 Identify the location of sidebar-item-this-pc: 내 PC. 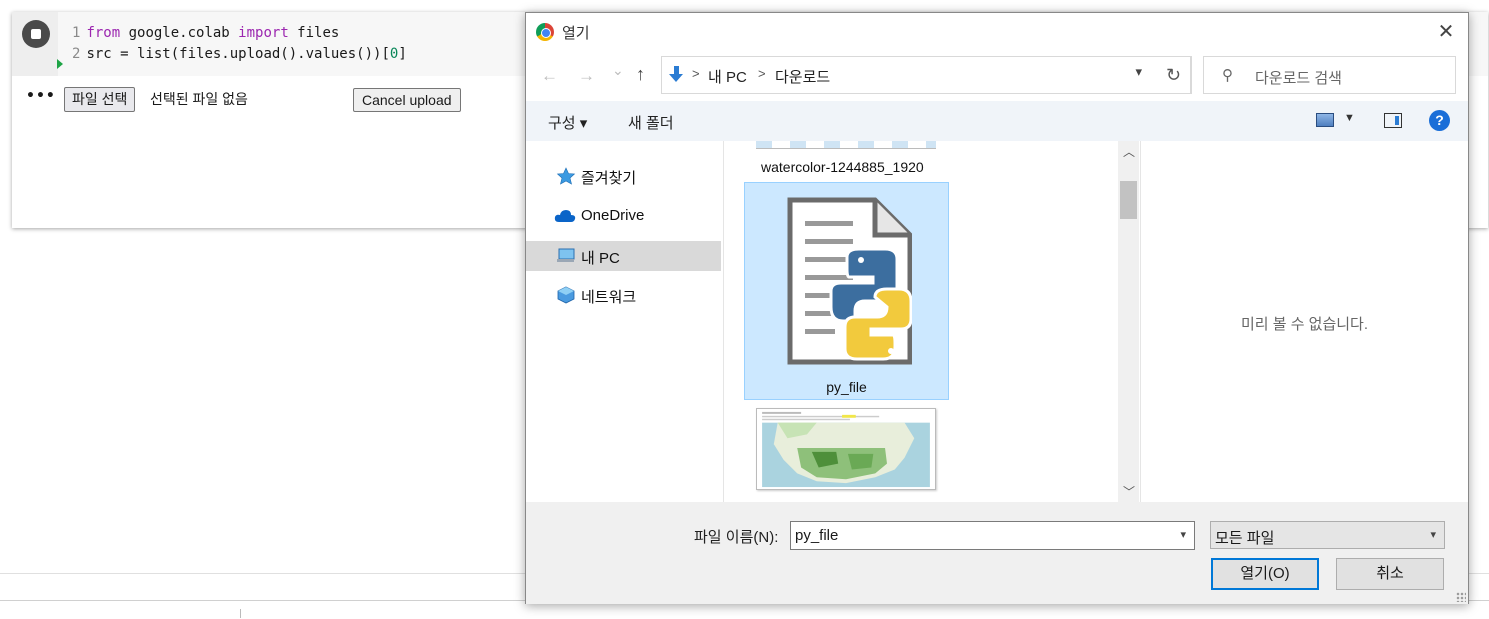
(623, 256).